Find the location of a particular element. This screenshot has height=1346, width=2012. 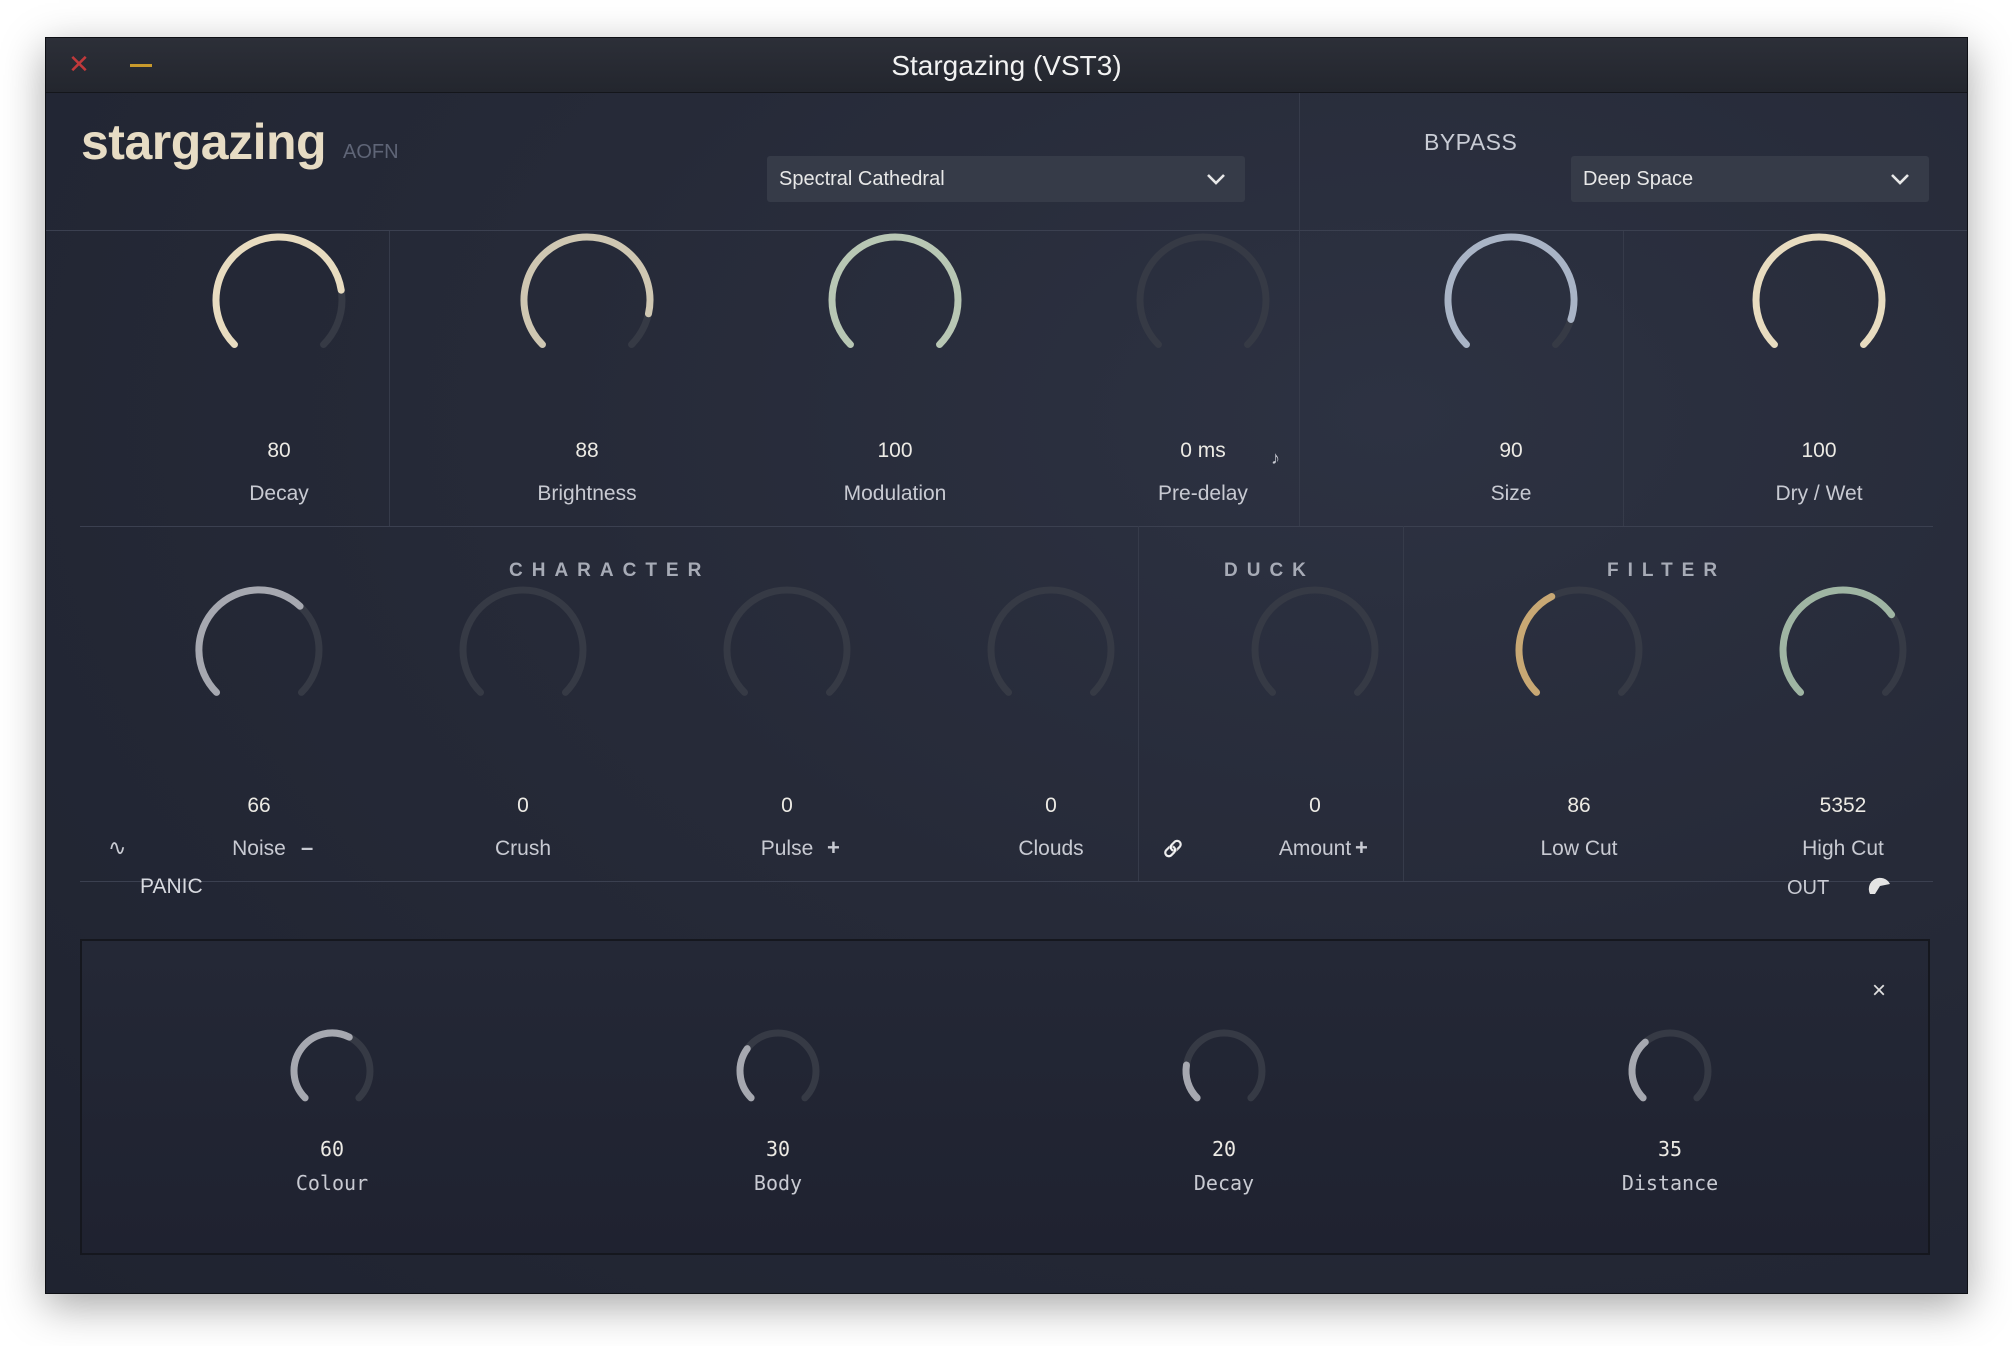

knob-value: 100 is located at coordinates (895, 450).